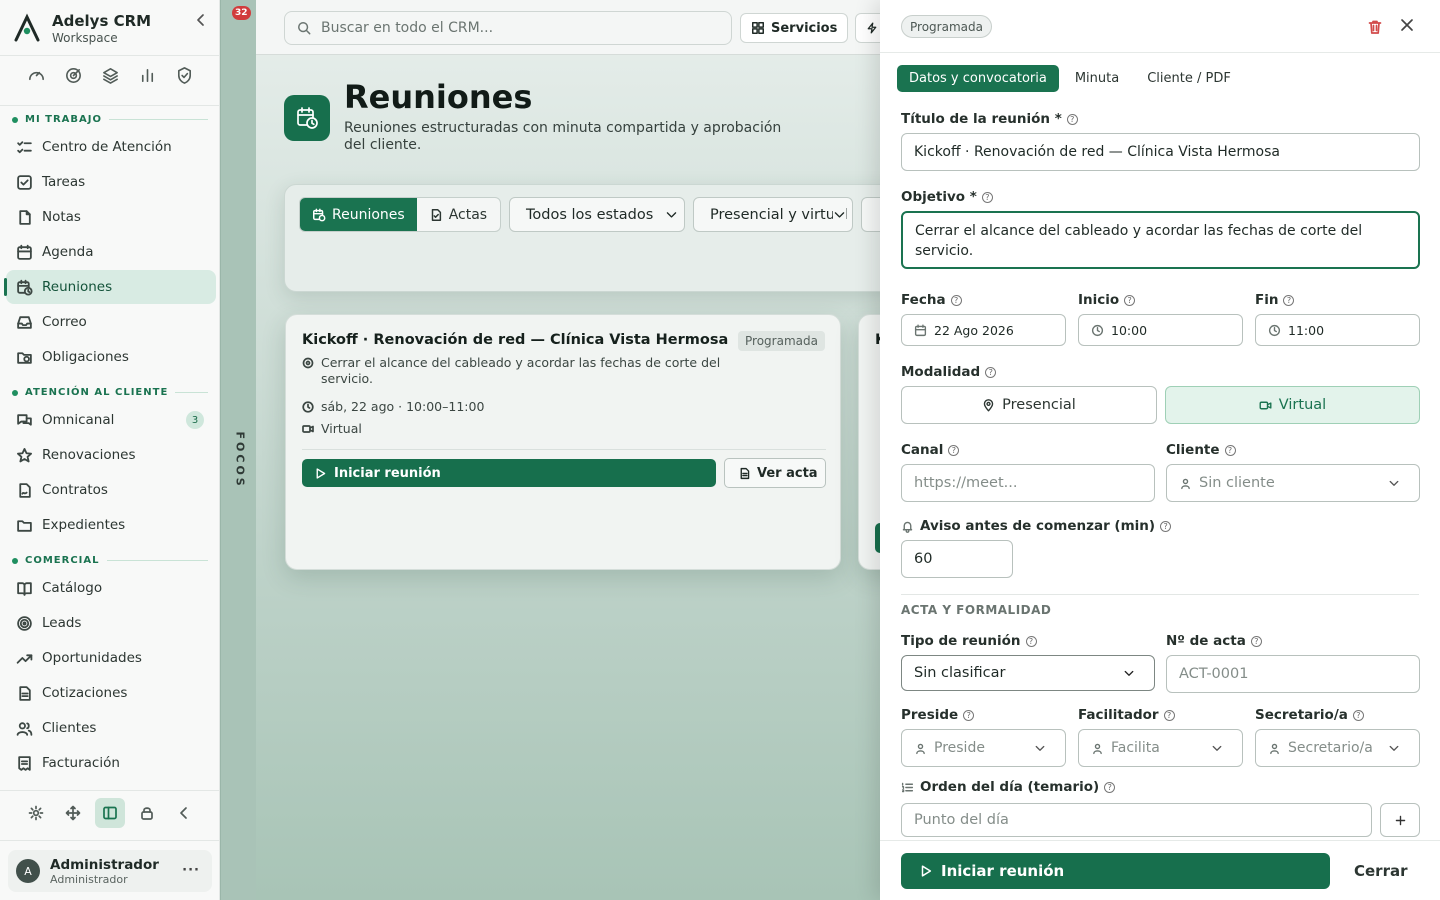 The image size is (1440, 900). I want to click on tab-datos: Datos y convocatoria, so click(978, 78).